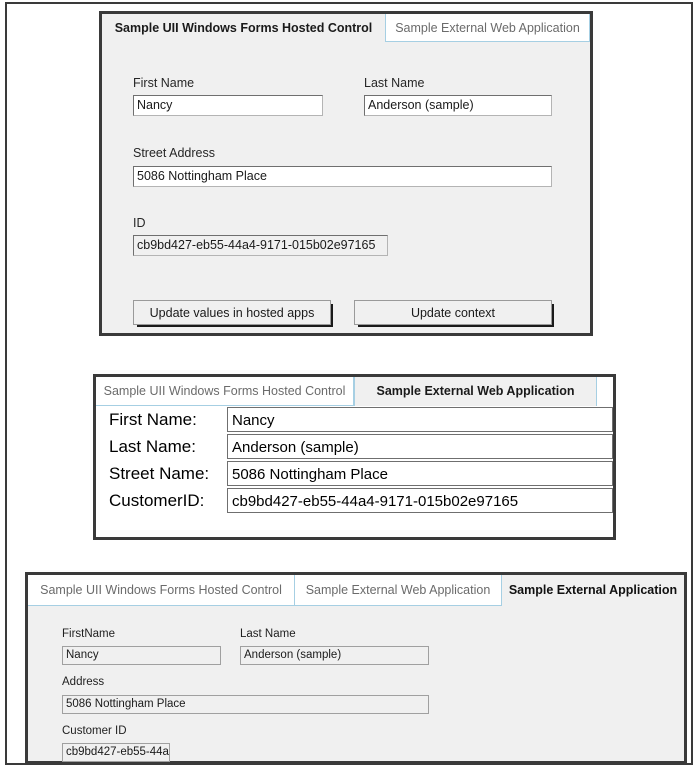 This screenshot has width=699, height=769. Describe the element at coordinates (475, 391) in the screenshot. I see `panel2-tab-external-web-application: Sample External Web Application` at that location.